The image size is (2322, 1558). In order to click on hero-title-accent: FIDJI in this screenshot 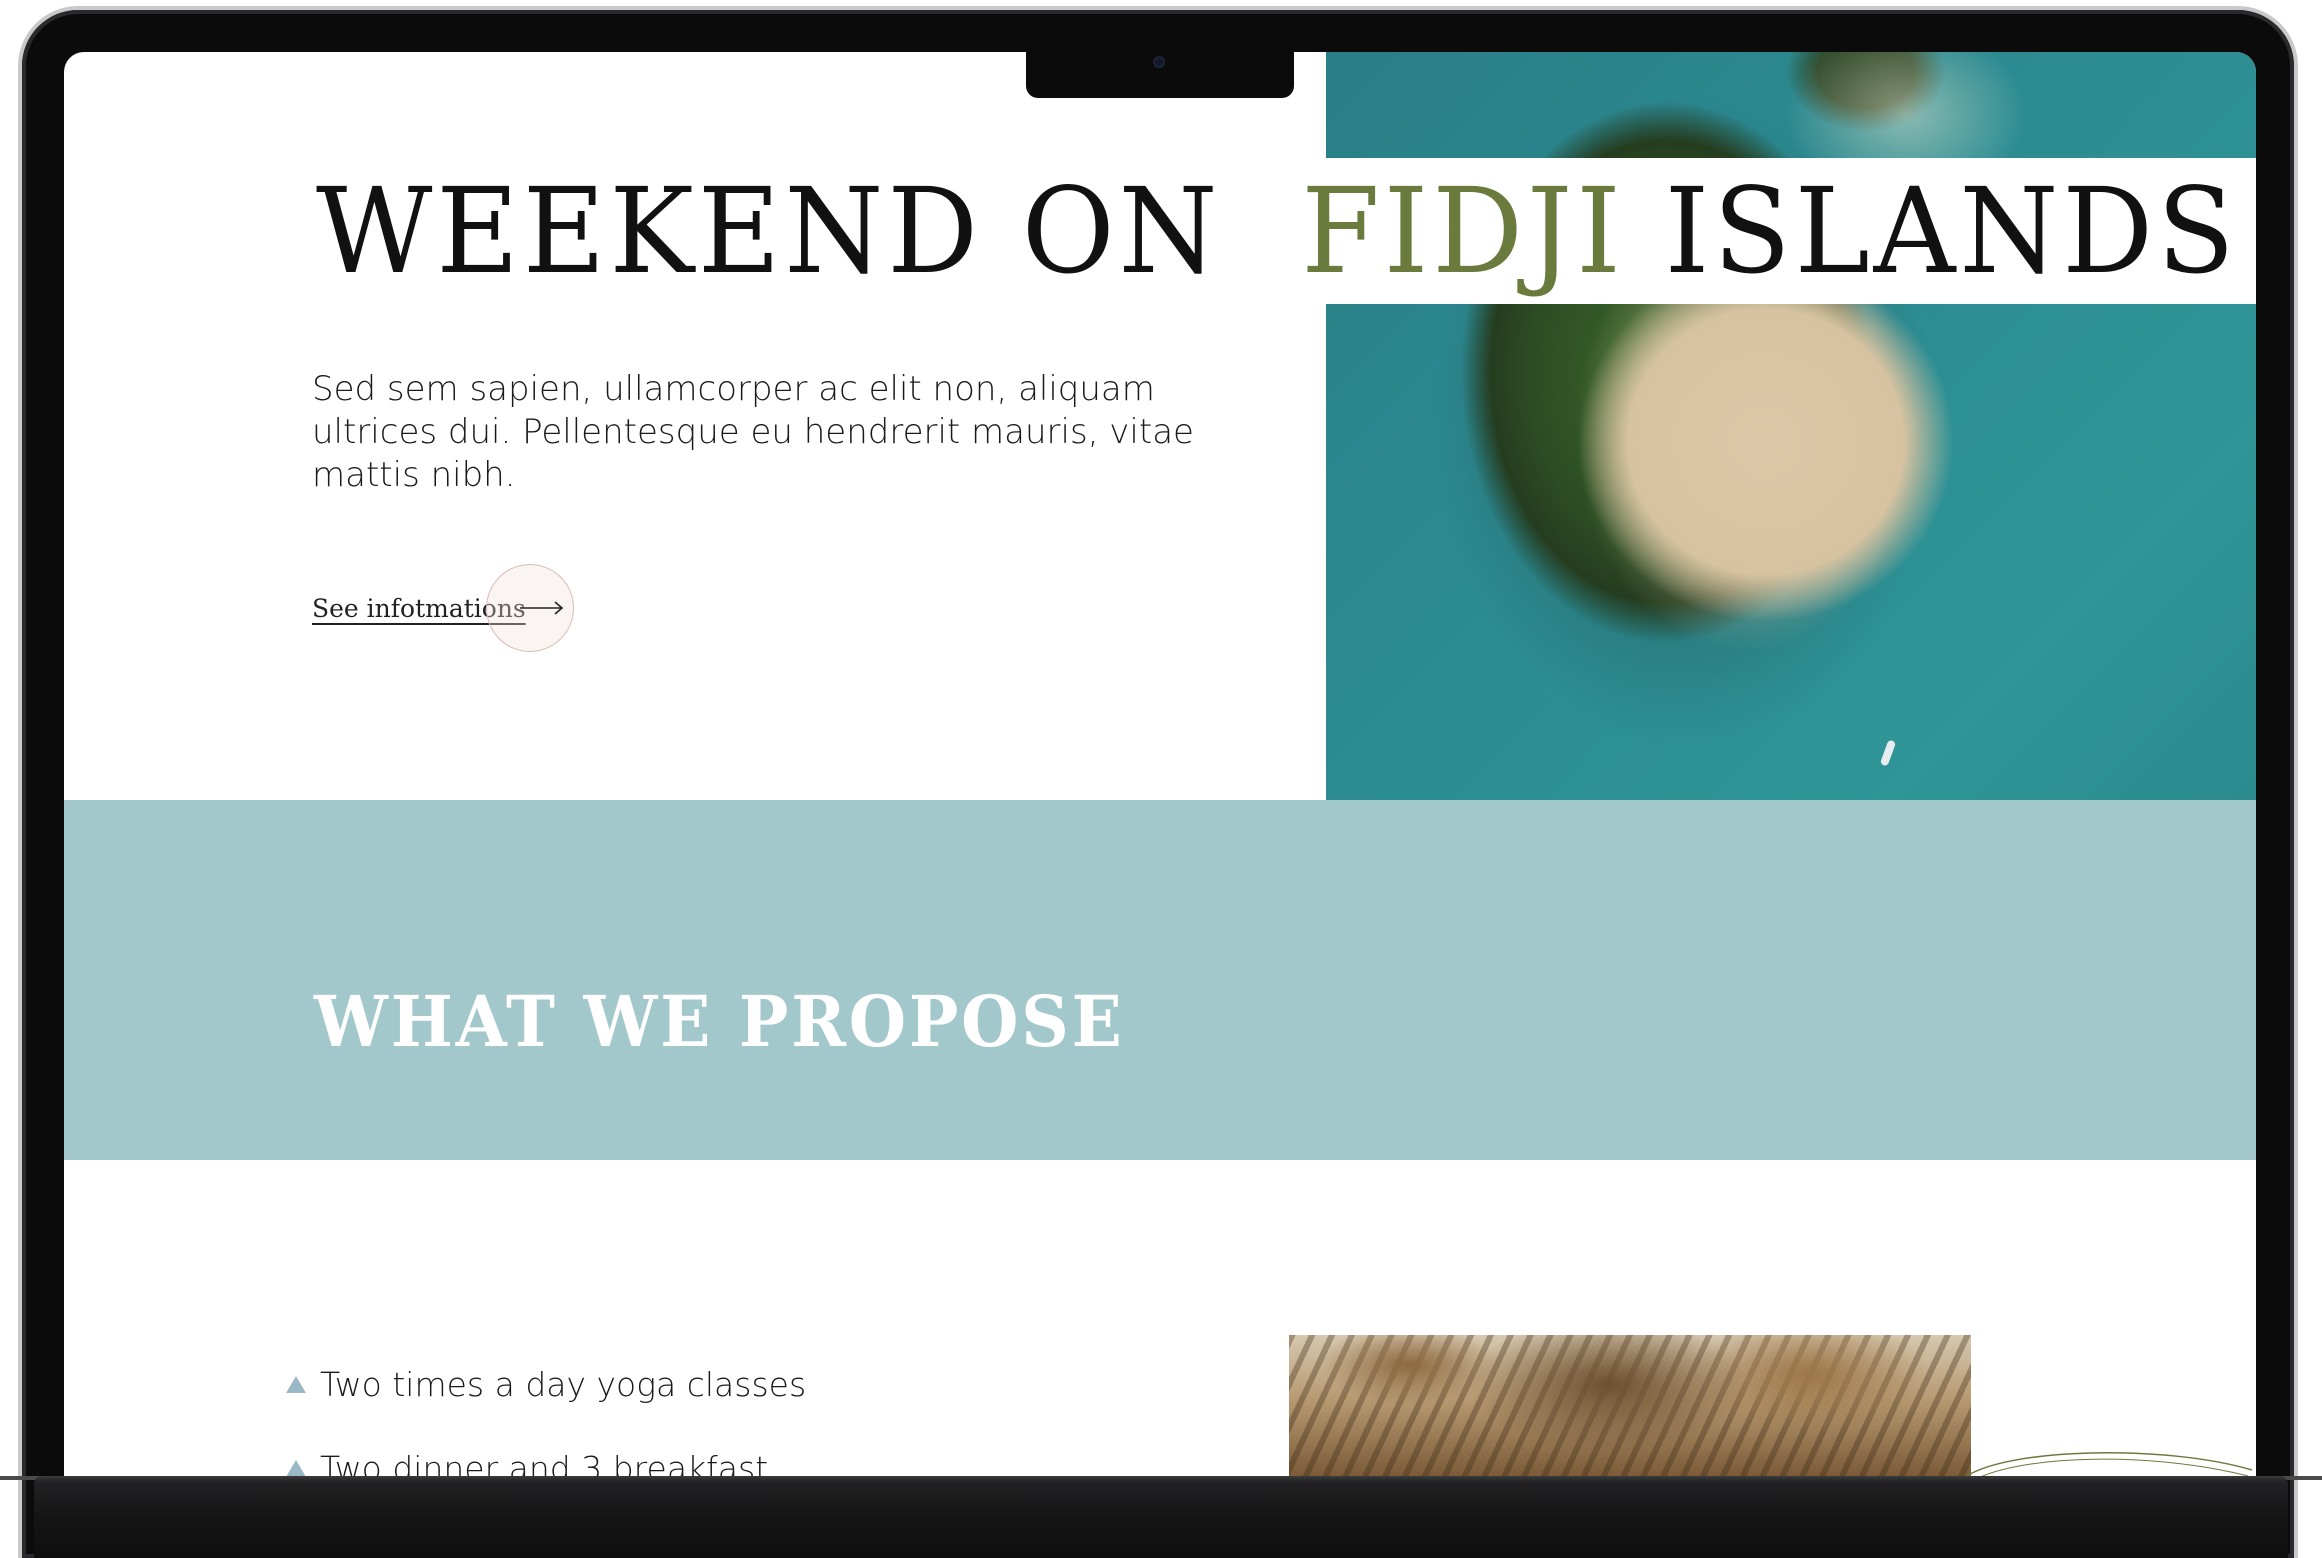, I will do `click(1463, 231)`.